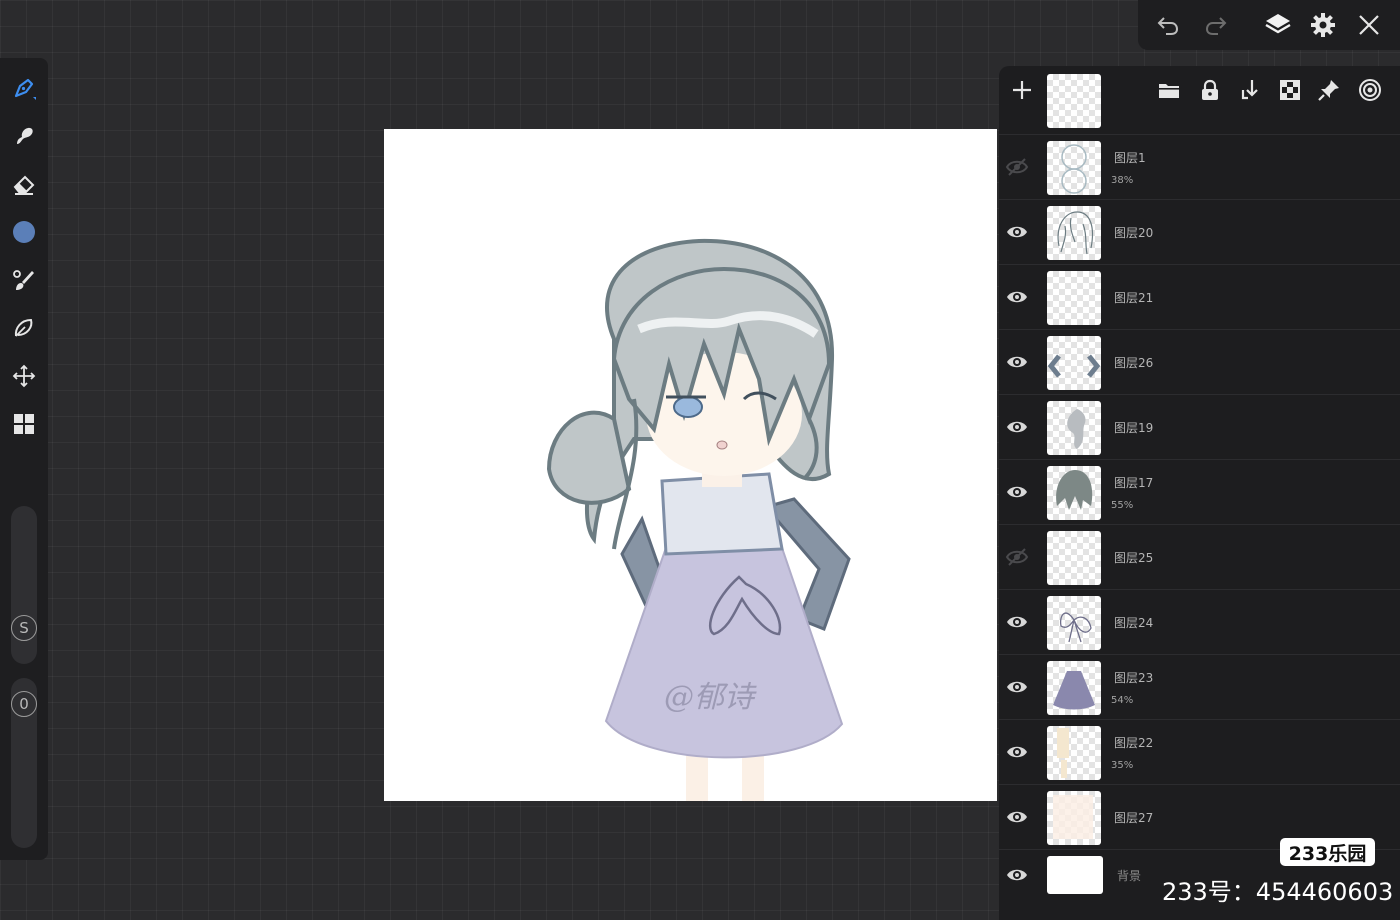 Image resolution: width=1400 pixels, height=920 pixels. I want to click on alpha-lock-icon, so click(1290, 90).